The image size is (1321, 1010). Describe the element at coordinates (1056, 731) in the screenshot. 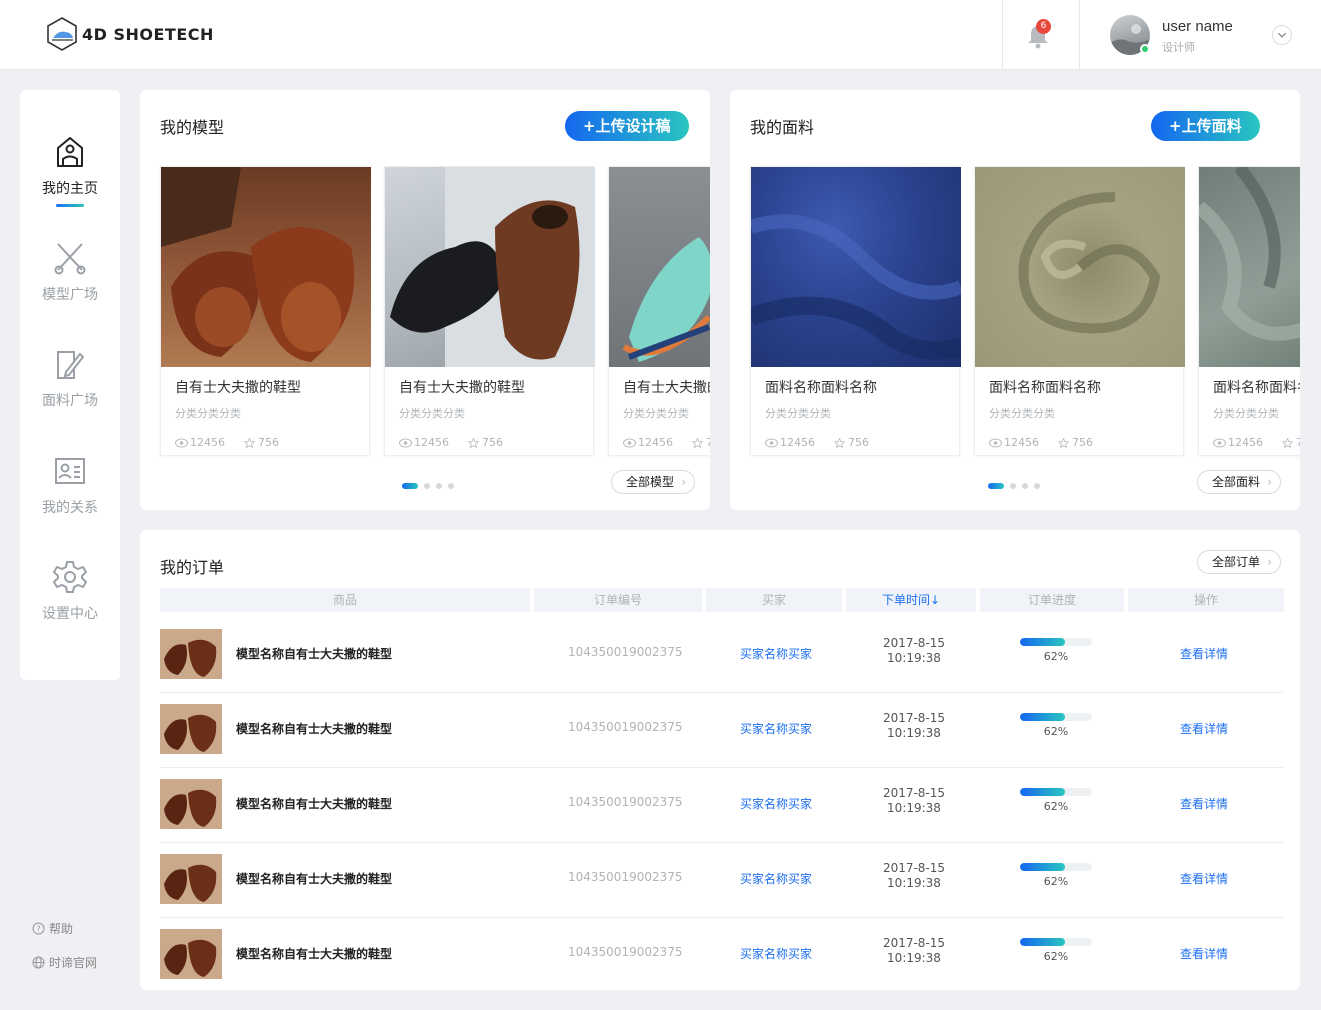

I see `progress-label: 62%` at that location.